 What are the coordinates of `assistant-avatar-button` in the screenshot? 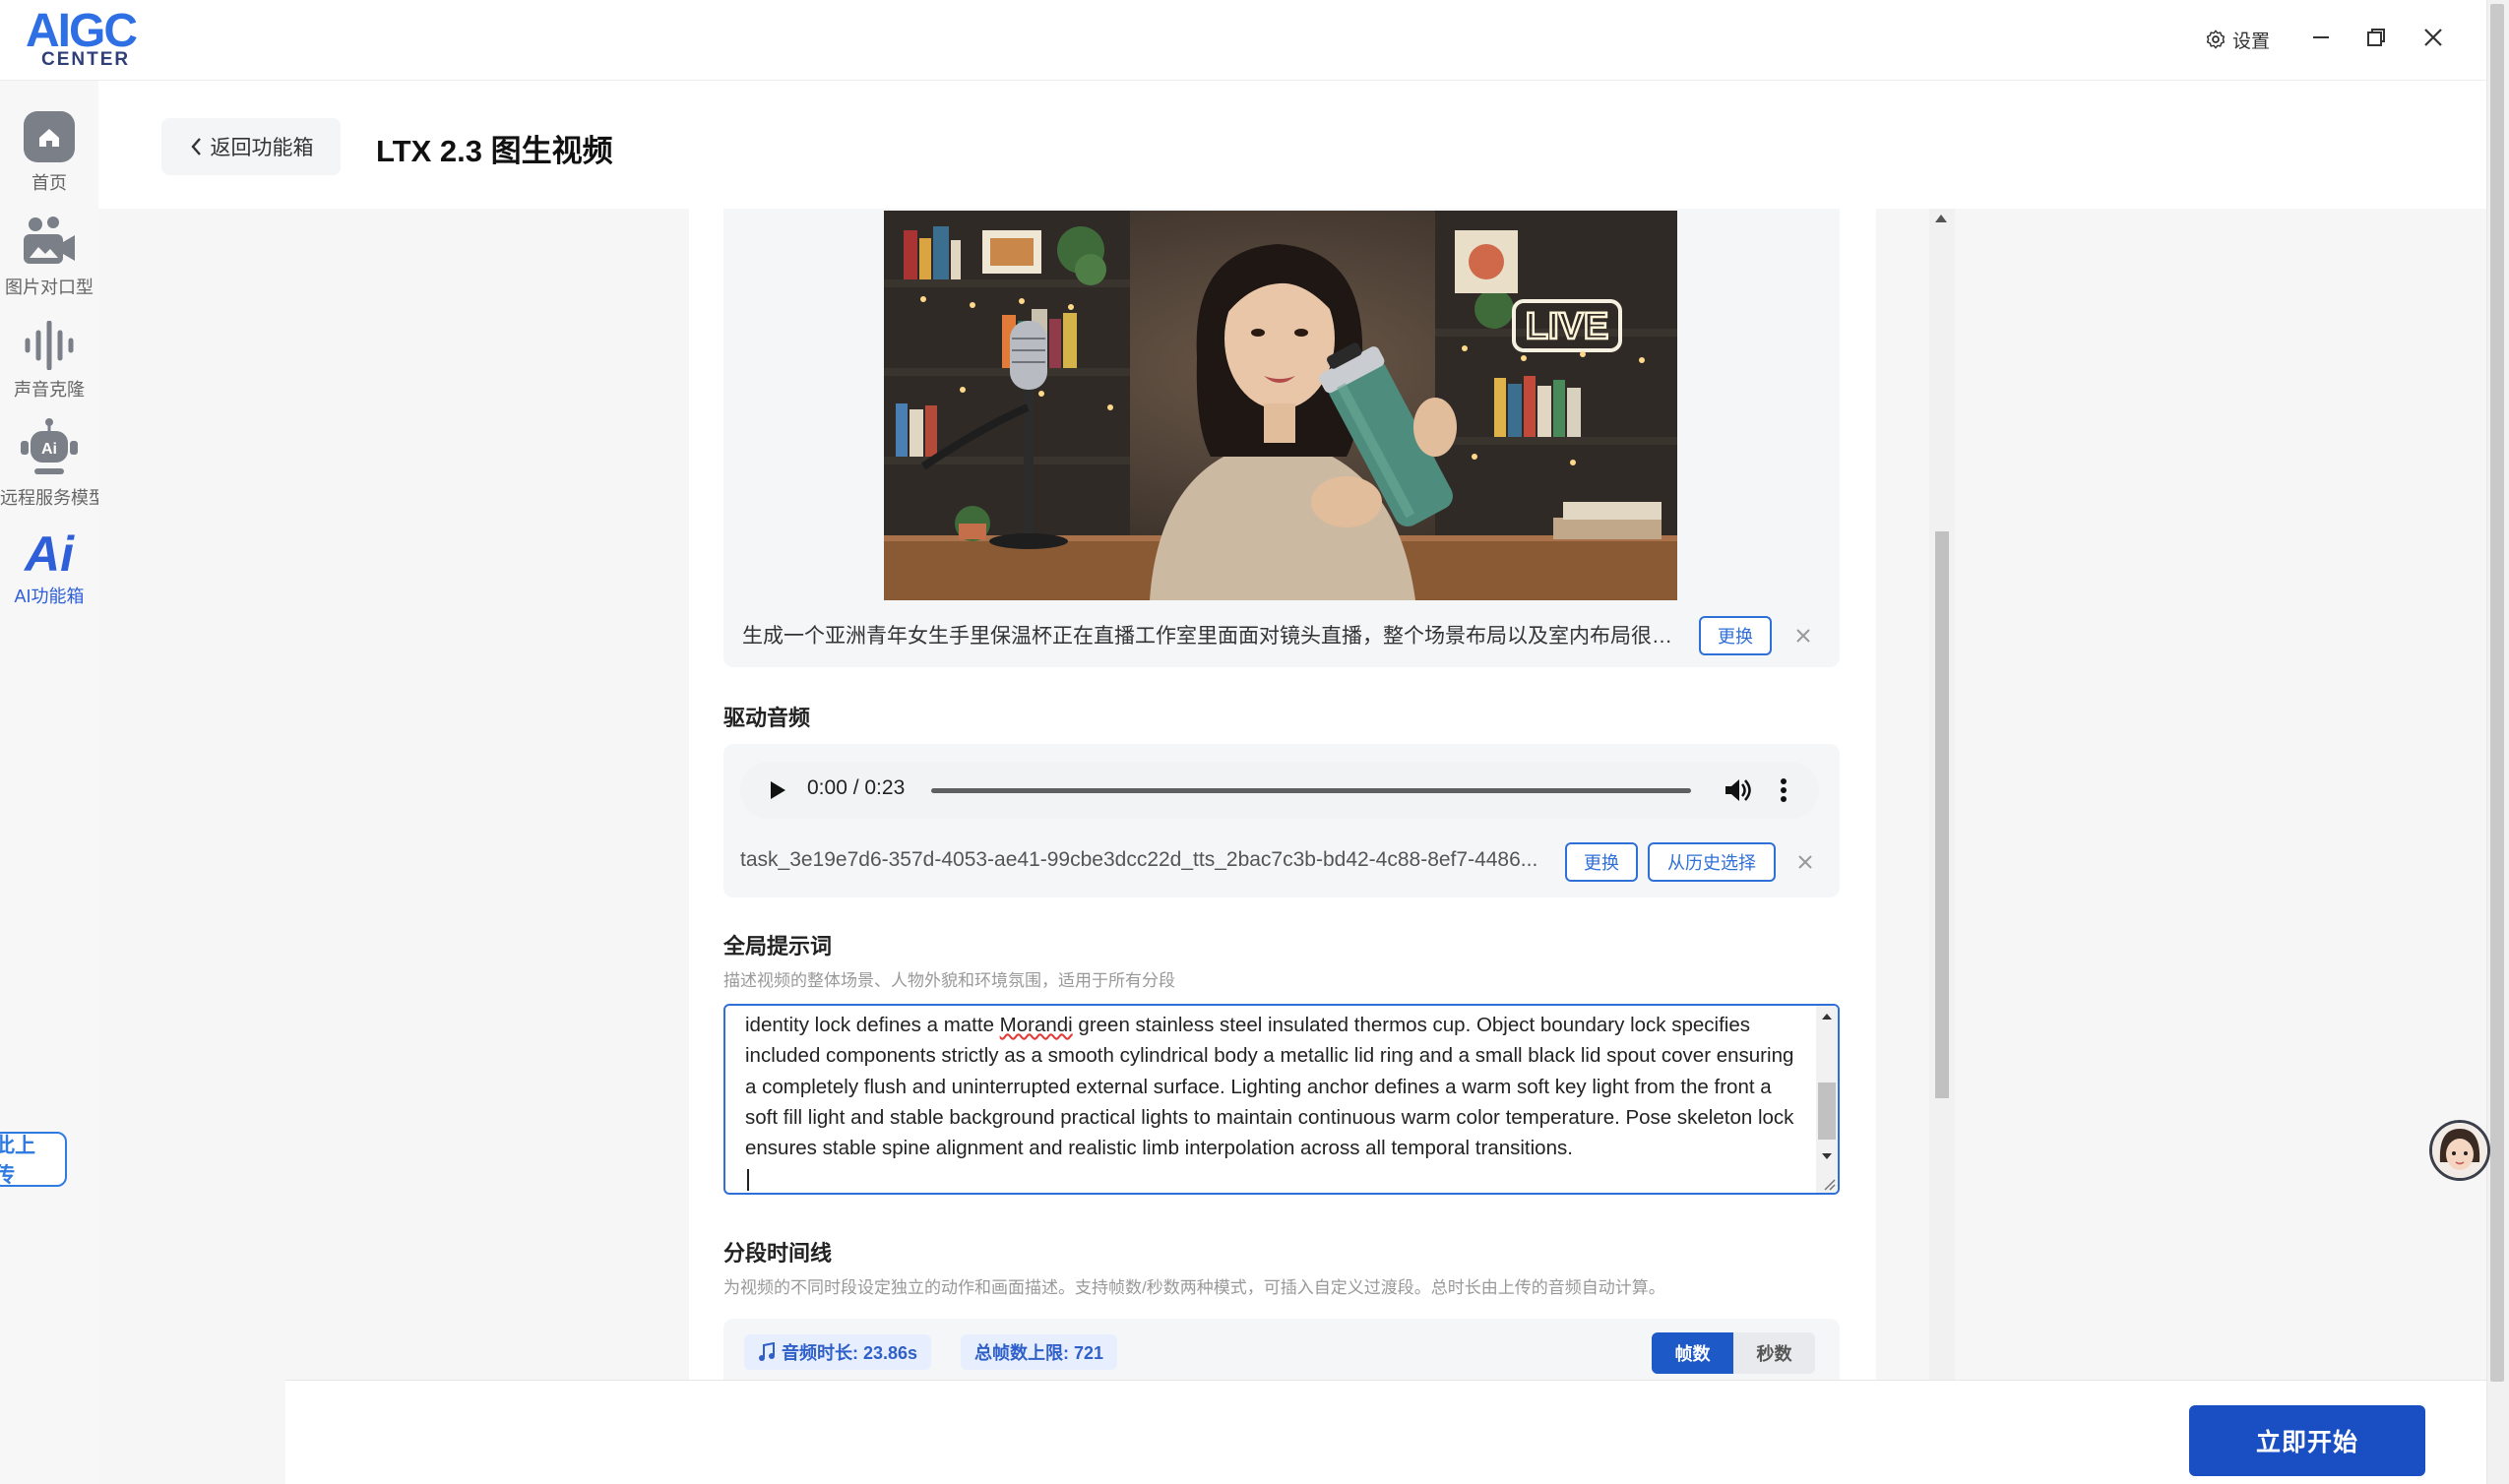 It's located at (2459, 1151).